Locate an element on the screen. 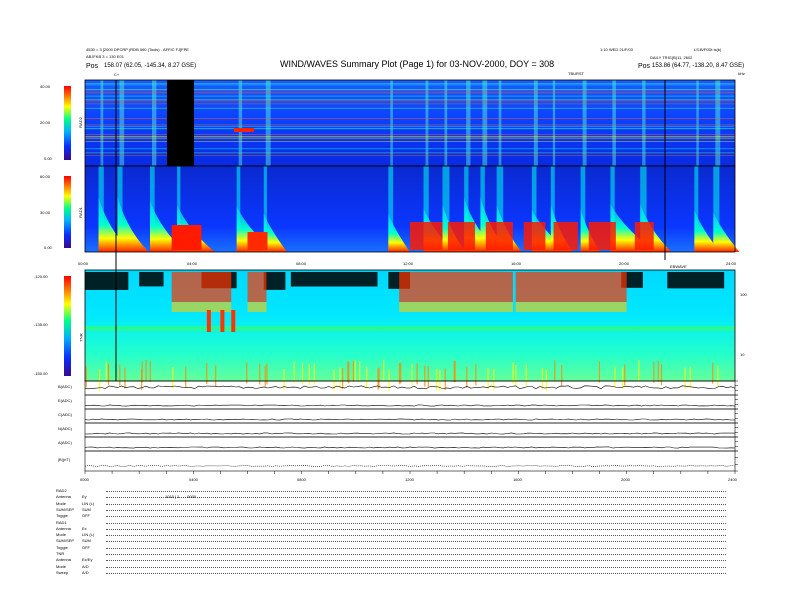 Image resolution: width=792 pixels, height=612 pixels. status-value: Ex is located at coordinates (84, 528).